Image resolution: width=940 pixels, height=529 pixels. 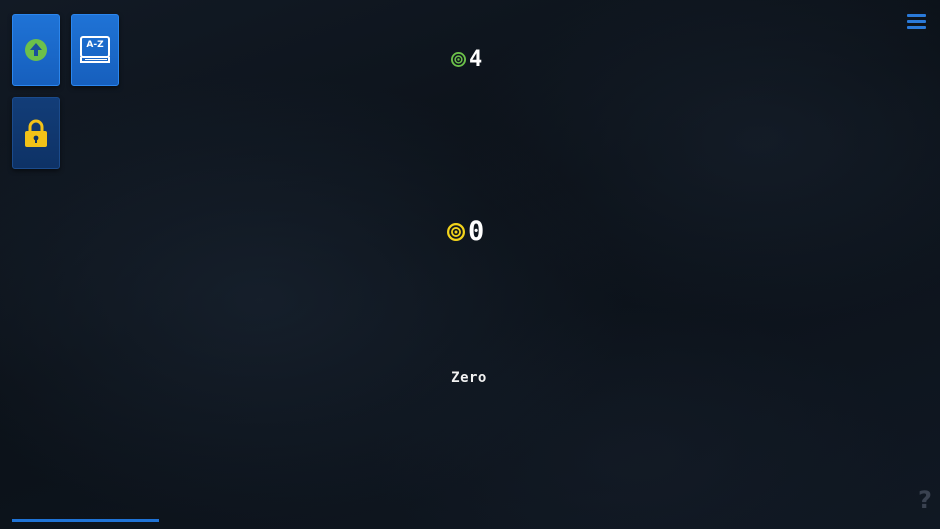 I want to click on coin-count: 0, so click(x=476, y=231).